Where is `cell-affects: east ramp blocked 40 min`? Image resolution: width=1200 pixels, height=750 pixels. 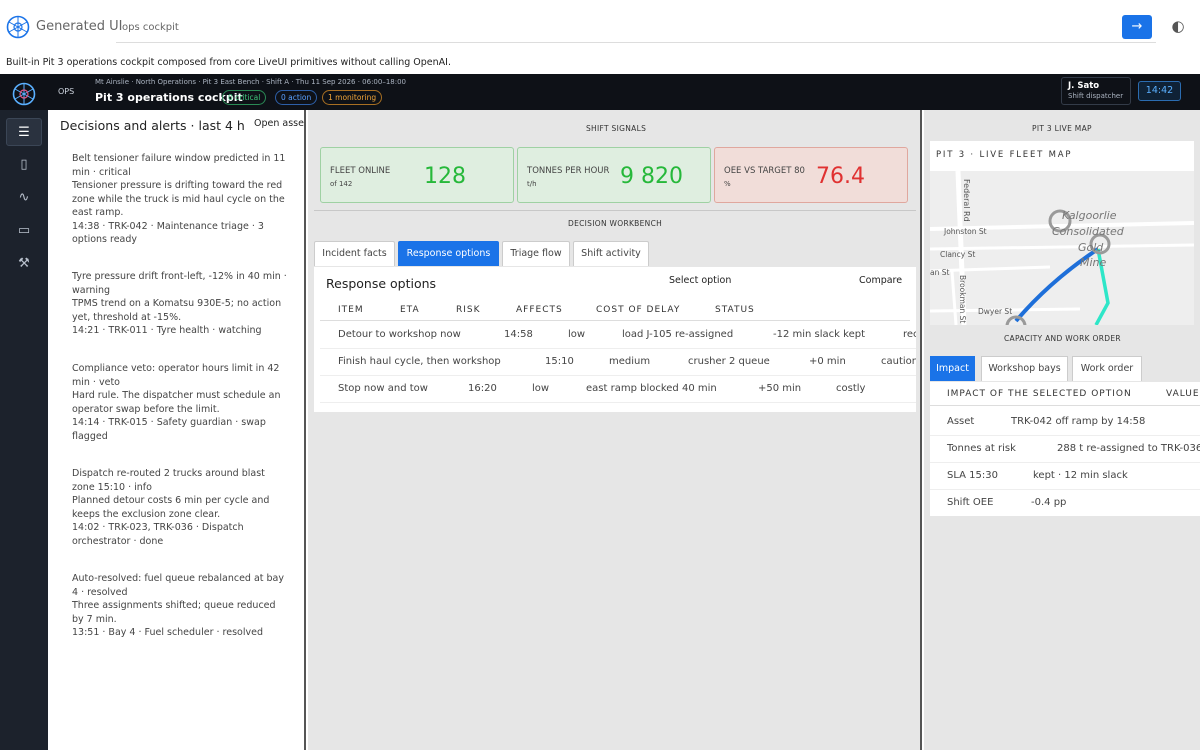
cell-affects: east ramp blocked 40 min is located at coordinates (651, 388).